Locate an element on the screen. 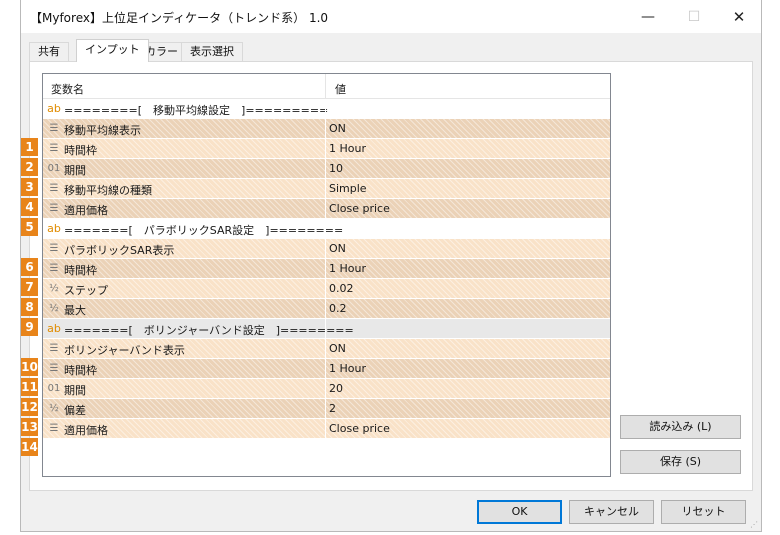 The width and height of the screenshot is (780, 535). tab-common: 共有 is located at coordinates (49, 51).